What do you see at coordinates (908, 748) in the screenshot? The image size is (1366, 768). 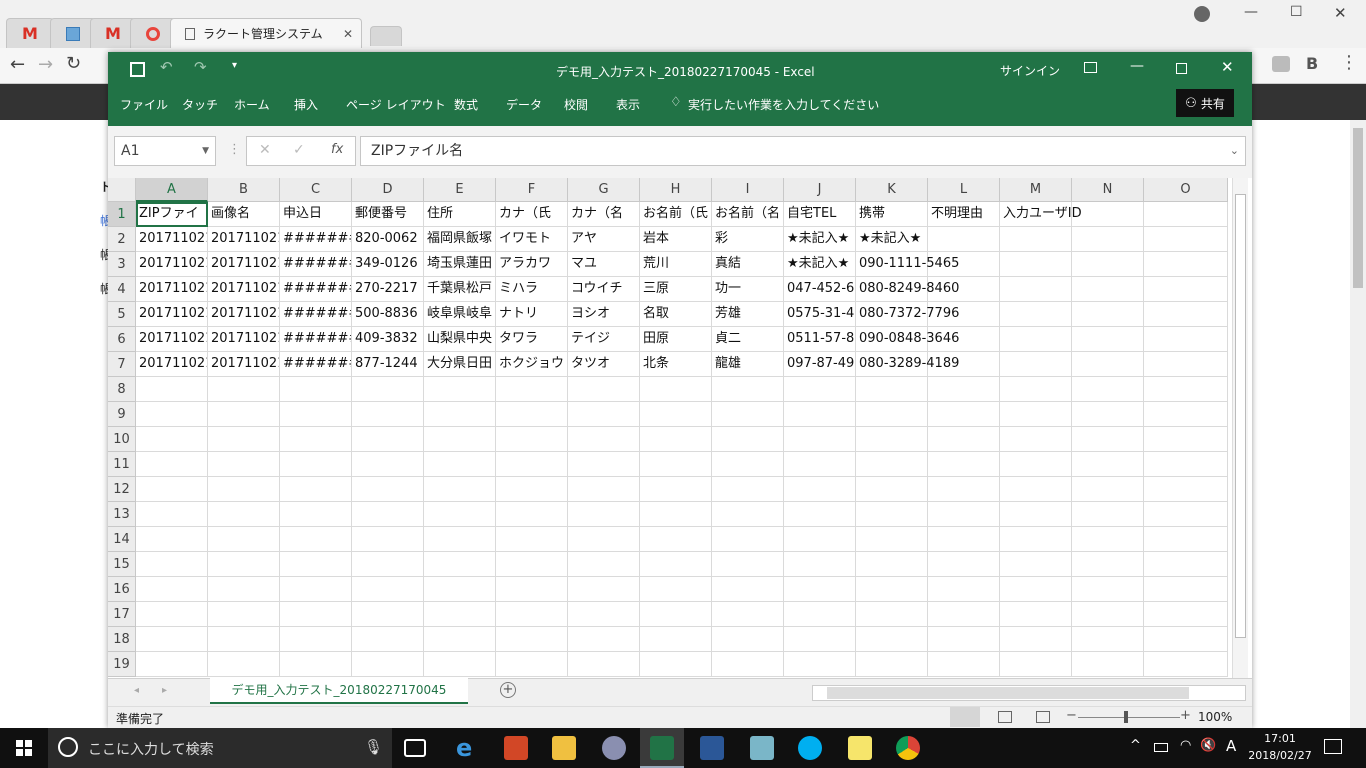 I see `chrome-icon` at bounding box center [908, 748].